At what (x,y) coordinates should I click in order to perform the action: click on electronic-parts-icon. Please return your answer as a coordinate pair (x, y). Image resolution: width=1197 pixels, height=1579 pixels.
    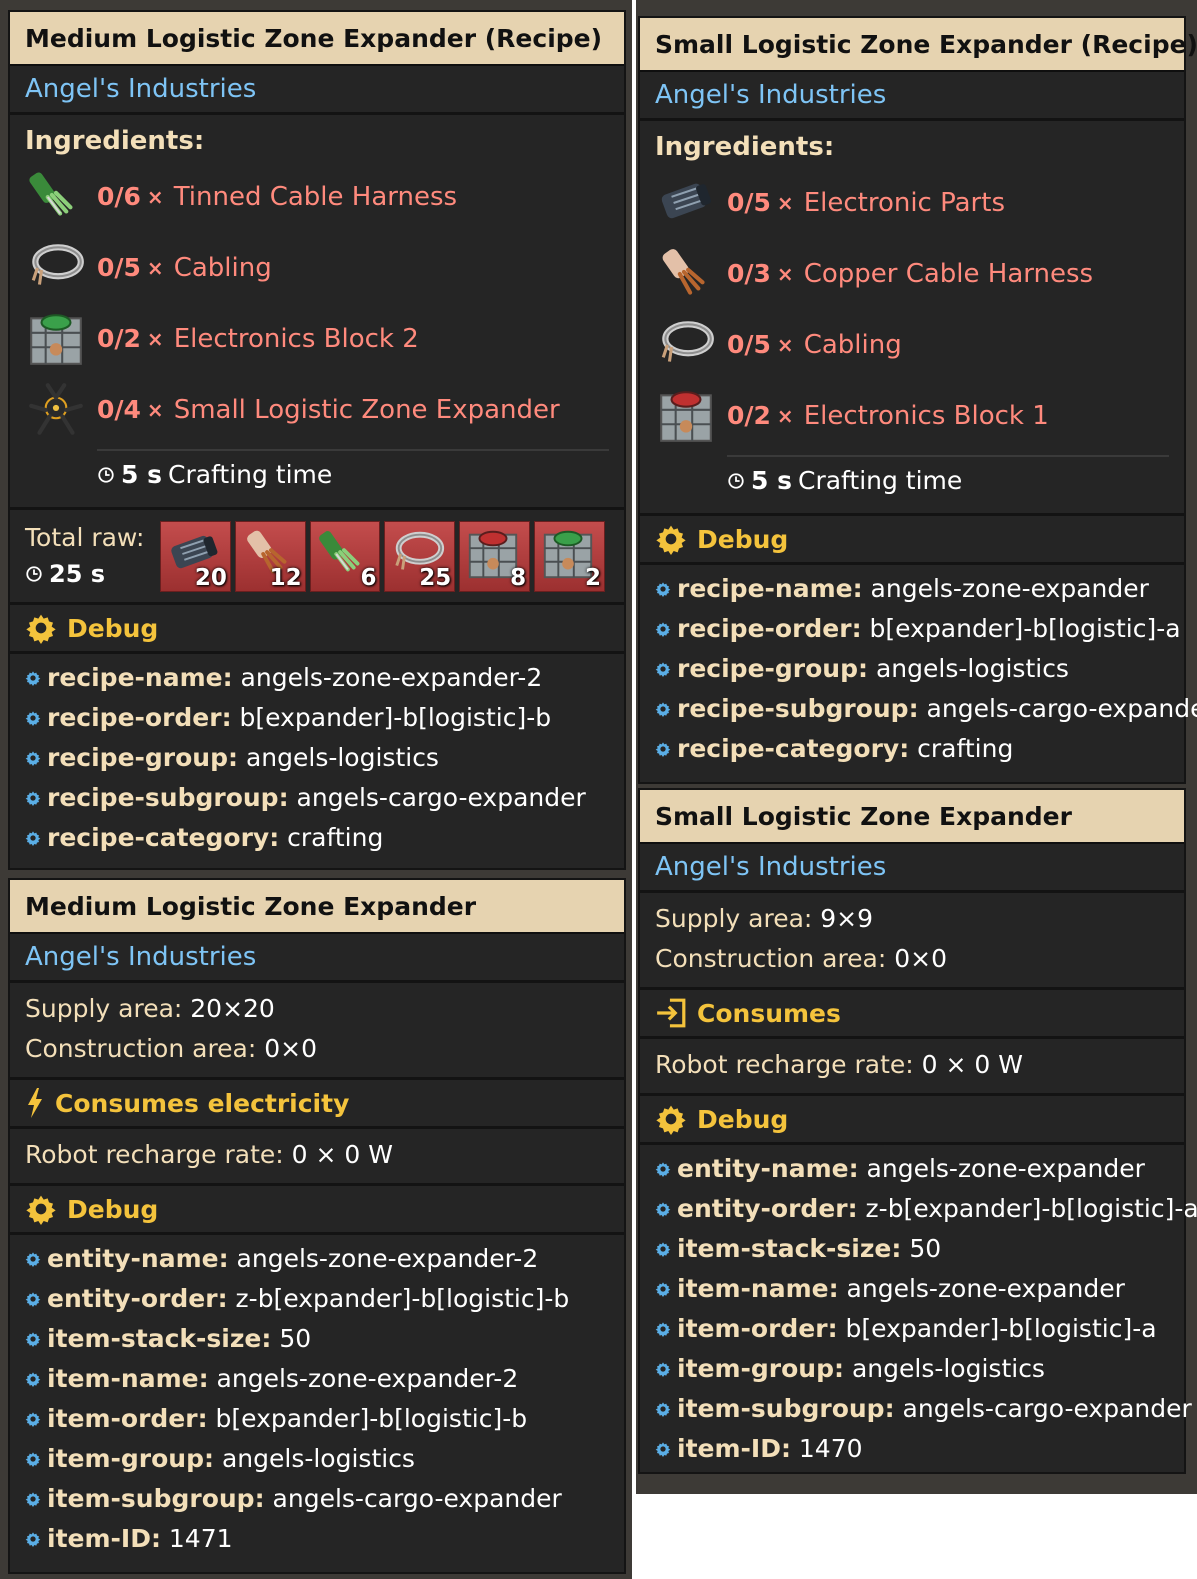
    Looking at the image, I should click on (686, 203).